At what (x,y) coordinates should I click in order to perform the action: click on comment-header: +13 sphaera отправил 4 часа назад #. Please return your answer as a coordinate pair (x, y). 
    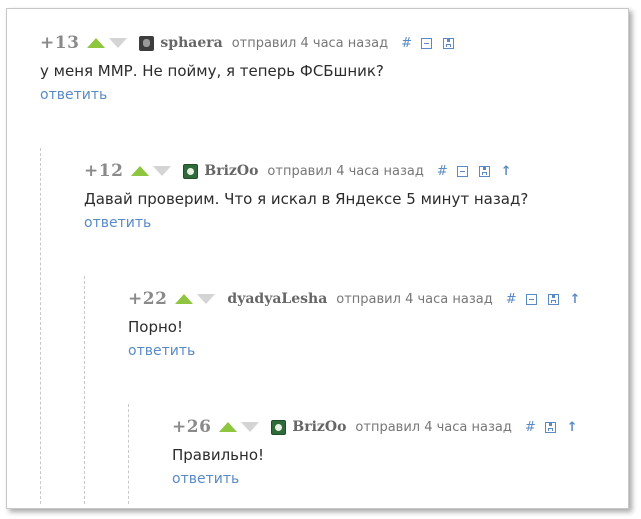
    Looking at the image, I should click on (252, 43).